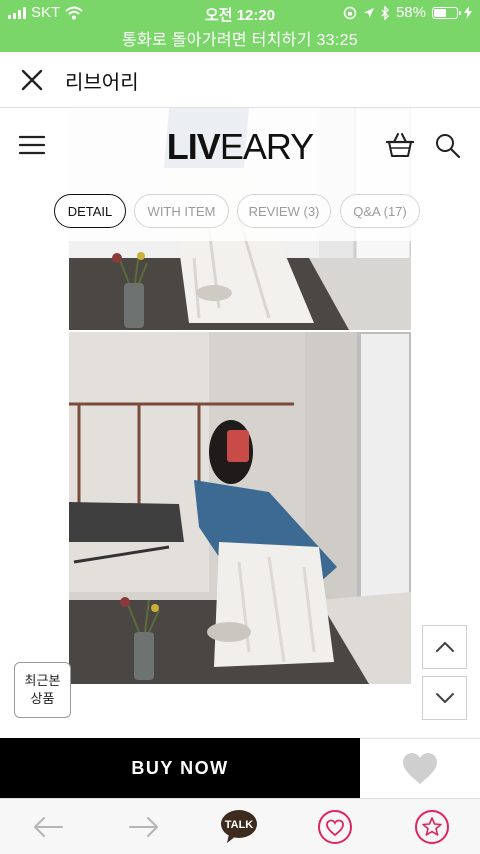 The width and height of the screenshot is (480, 854). I want to click on status-bar: SKT 오전 12:20 58% 통화로 돌아가려면 터치하기 33:25, so click(240, 26).